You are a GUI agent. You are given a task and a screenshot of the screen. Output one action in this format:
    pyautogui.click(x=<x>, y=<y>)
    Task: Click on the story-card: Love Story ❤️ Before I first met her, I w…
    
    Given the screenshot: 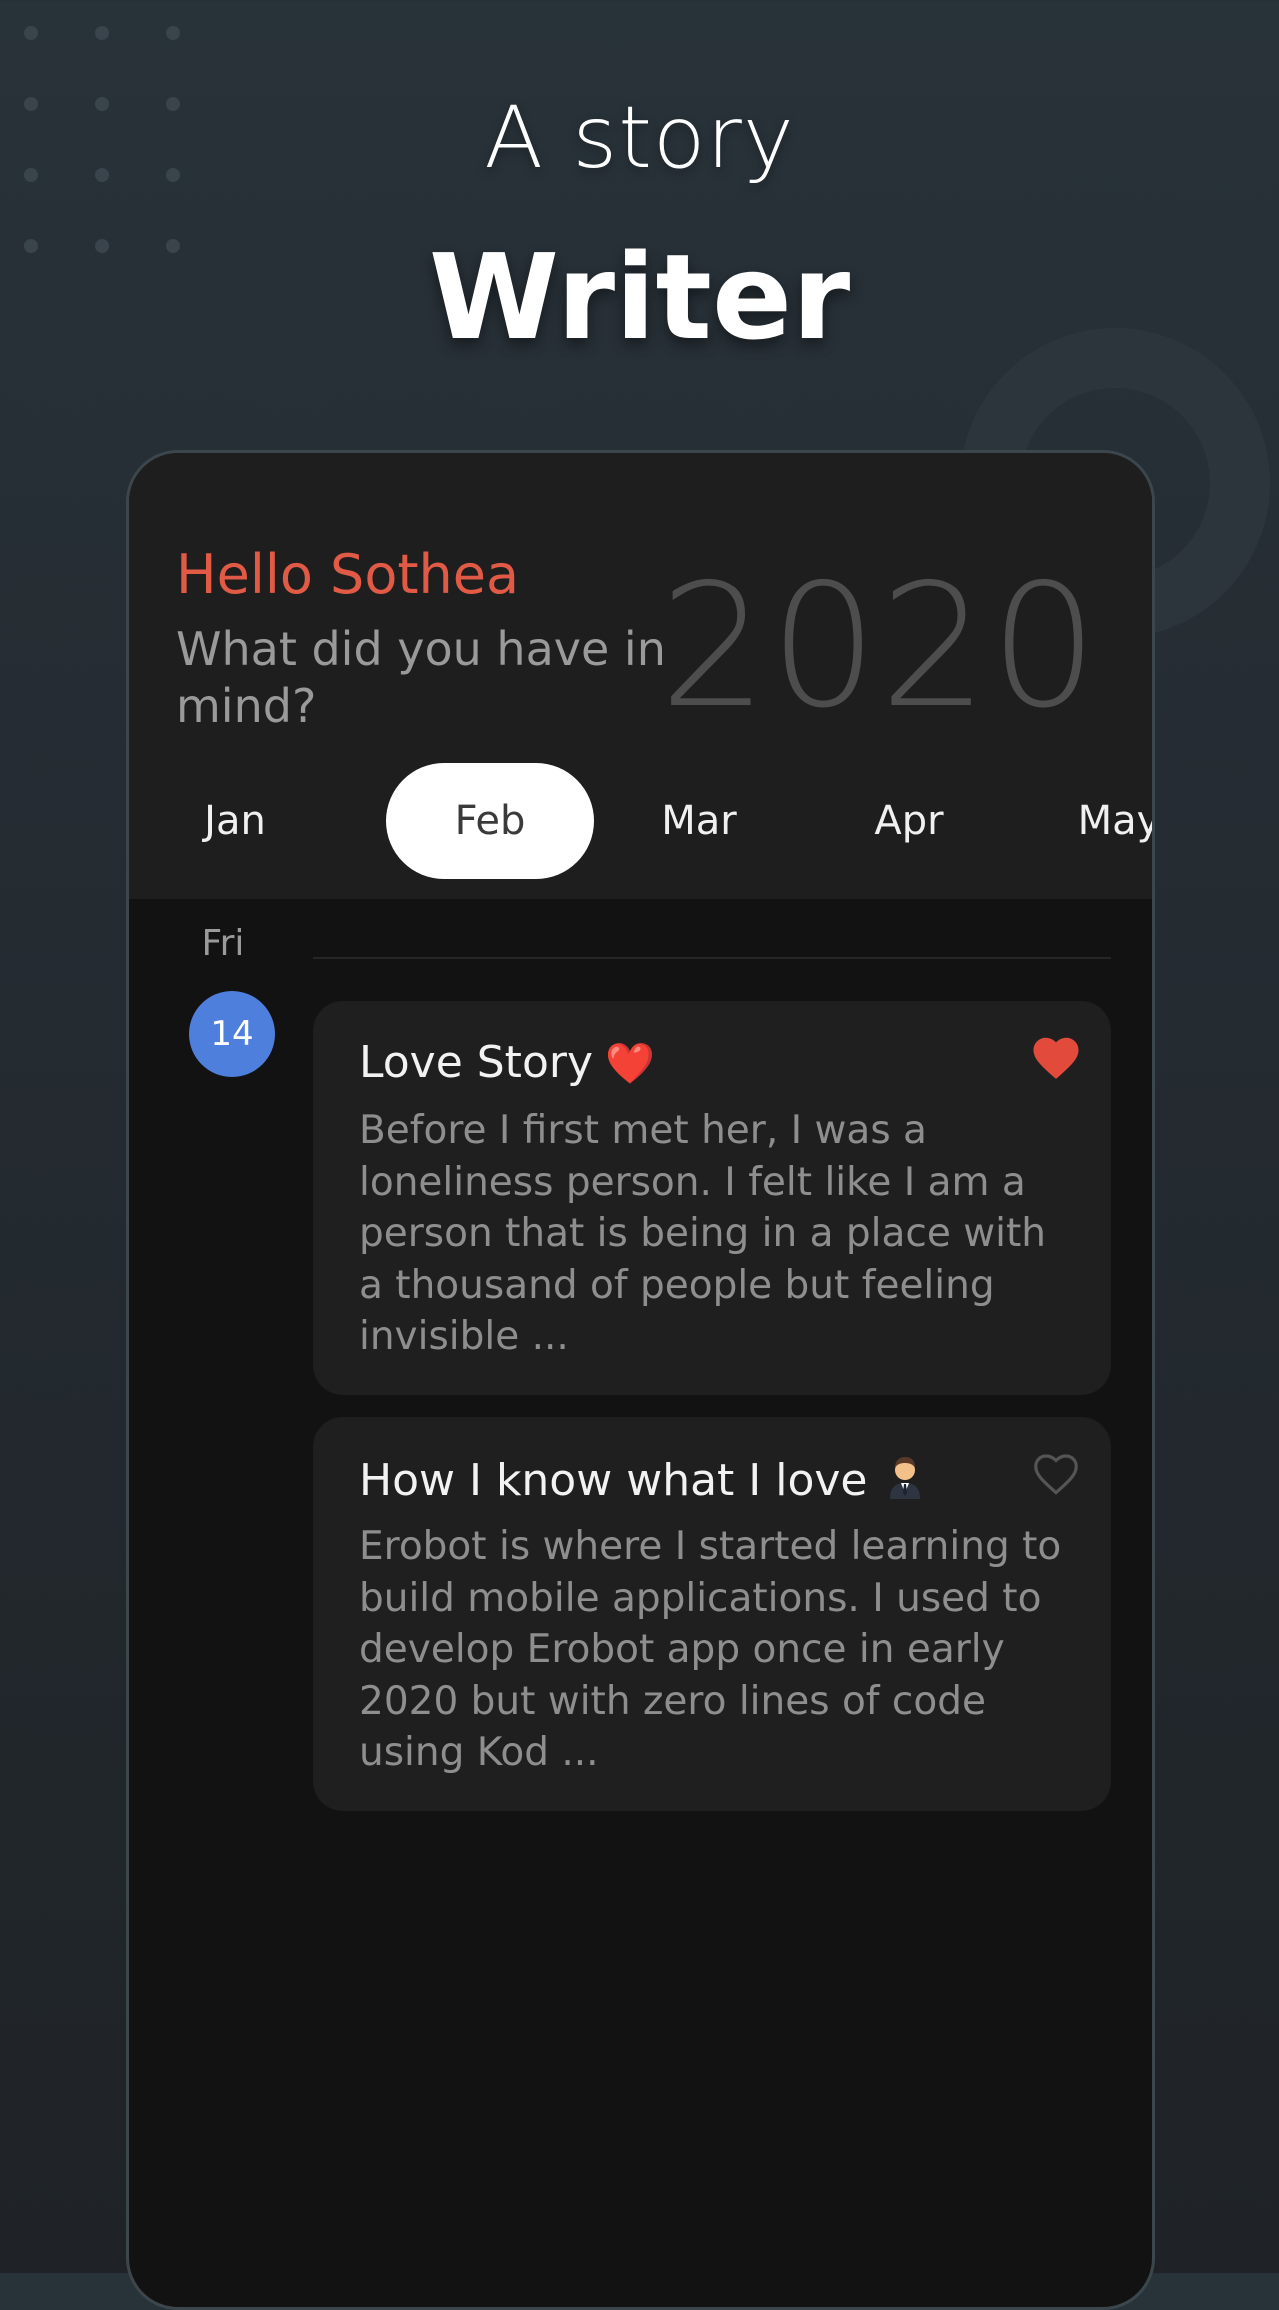 What is the action you would take?
    pyautogui.click(x=712, y=1198)
    